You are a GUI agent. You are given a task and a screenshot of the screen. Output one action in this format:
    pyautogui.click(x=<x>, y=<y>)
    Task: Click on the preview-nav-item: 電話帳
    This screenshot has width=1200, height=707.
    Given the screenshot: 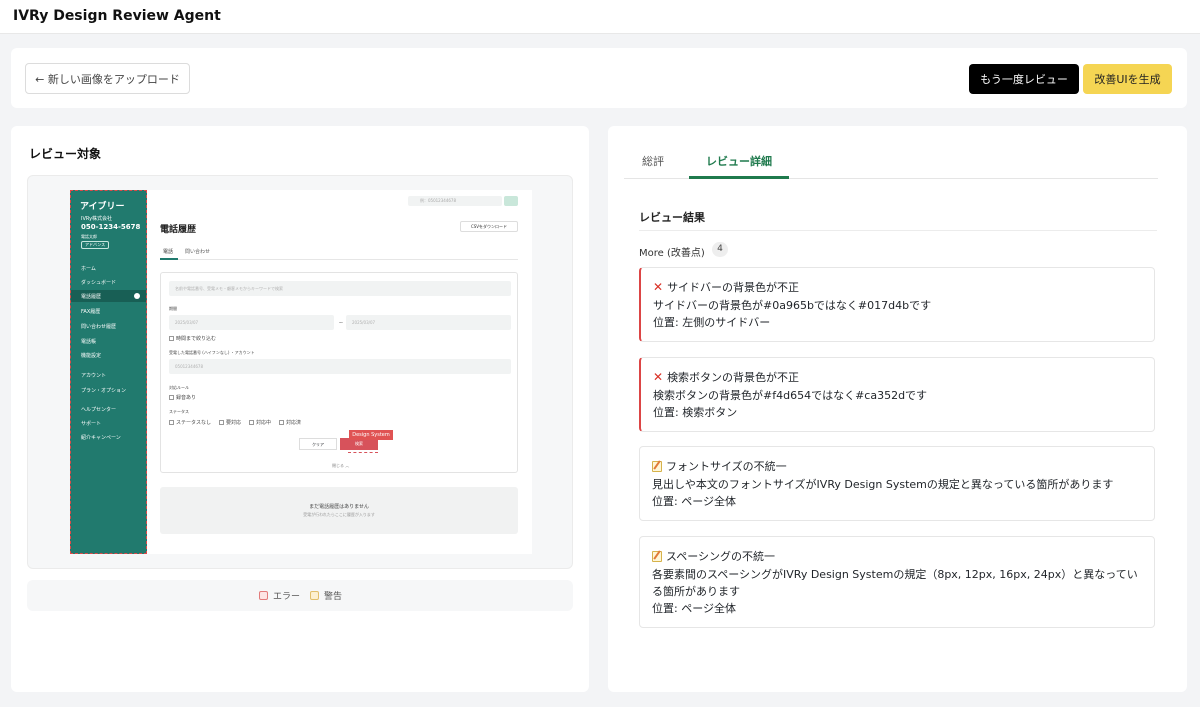 What is the action you would take?
    pyautogui.click(x=89, y=341)
    